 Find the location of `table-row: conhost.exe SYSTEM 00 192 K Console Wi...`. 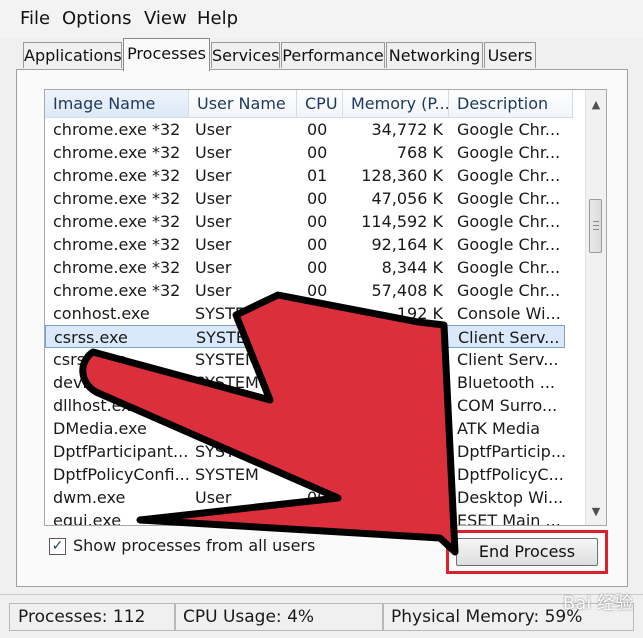

table-row: conhost.exe SYSTEM 00 192 K Console Wi... is located at coordinates (305, 313).